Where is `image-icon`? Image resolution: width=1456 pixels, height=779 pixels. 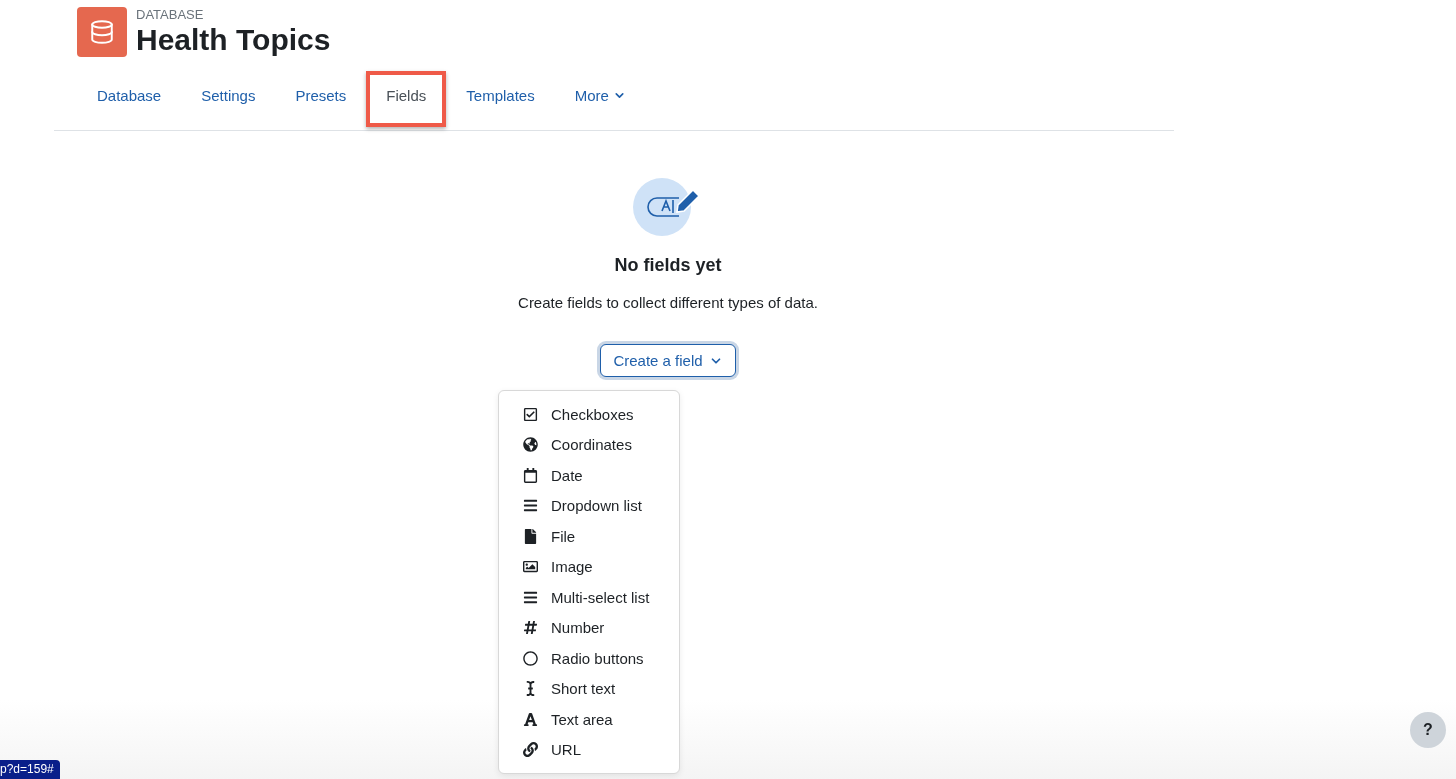
image-icon is located at coordinates (530, 567).